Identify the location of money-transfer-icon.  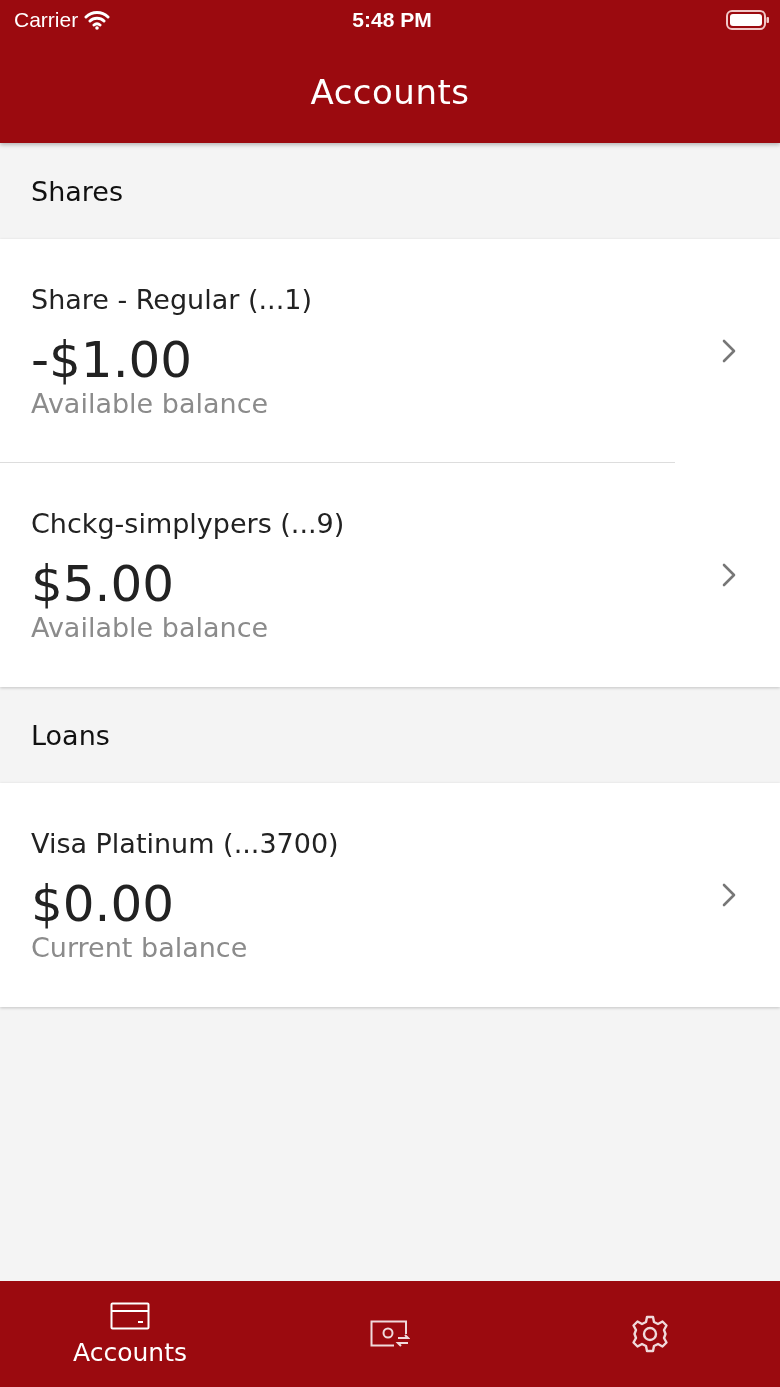
(390, 1334).